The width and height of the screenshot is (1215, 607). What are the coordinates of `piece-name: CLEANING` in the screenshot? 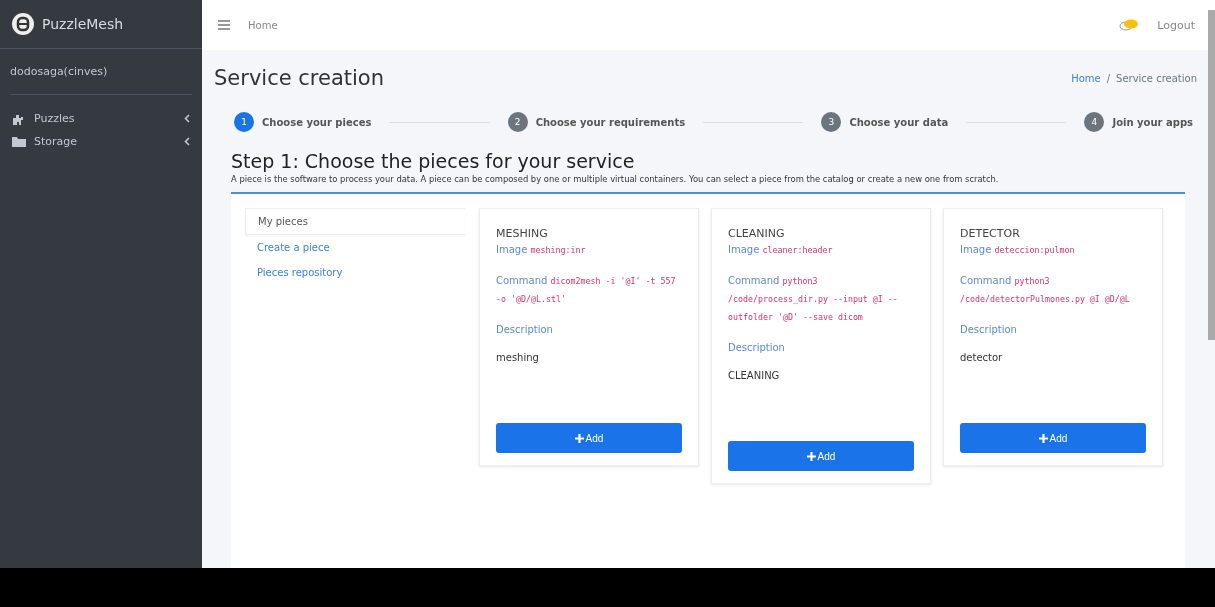 It's located at (757, 233).